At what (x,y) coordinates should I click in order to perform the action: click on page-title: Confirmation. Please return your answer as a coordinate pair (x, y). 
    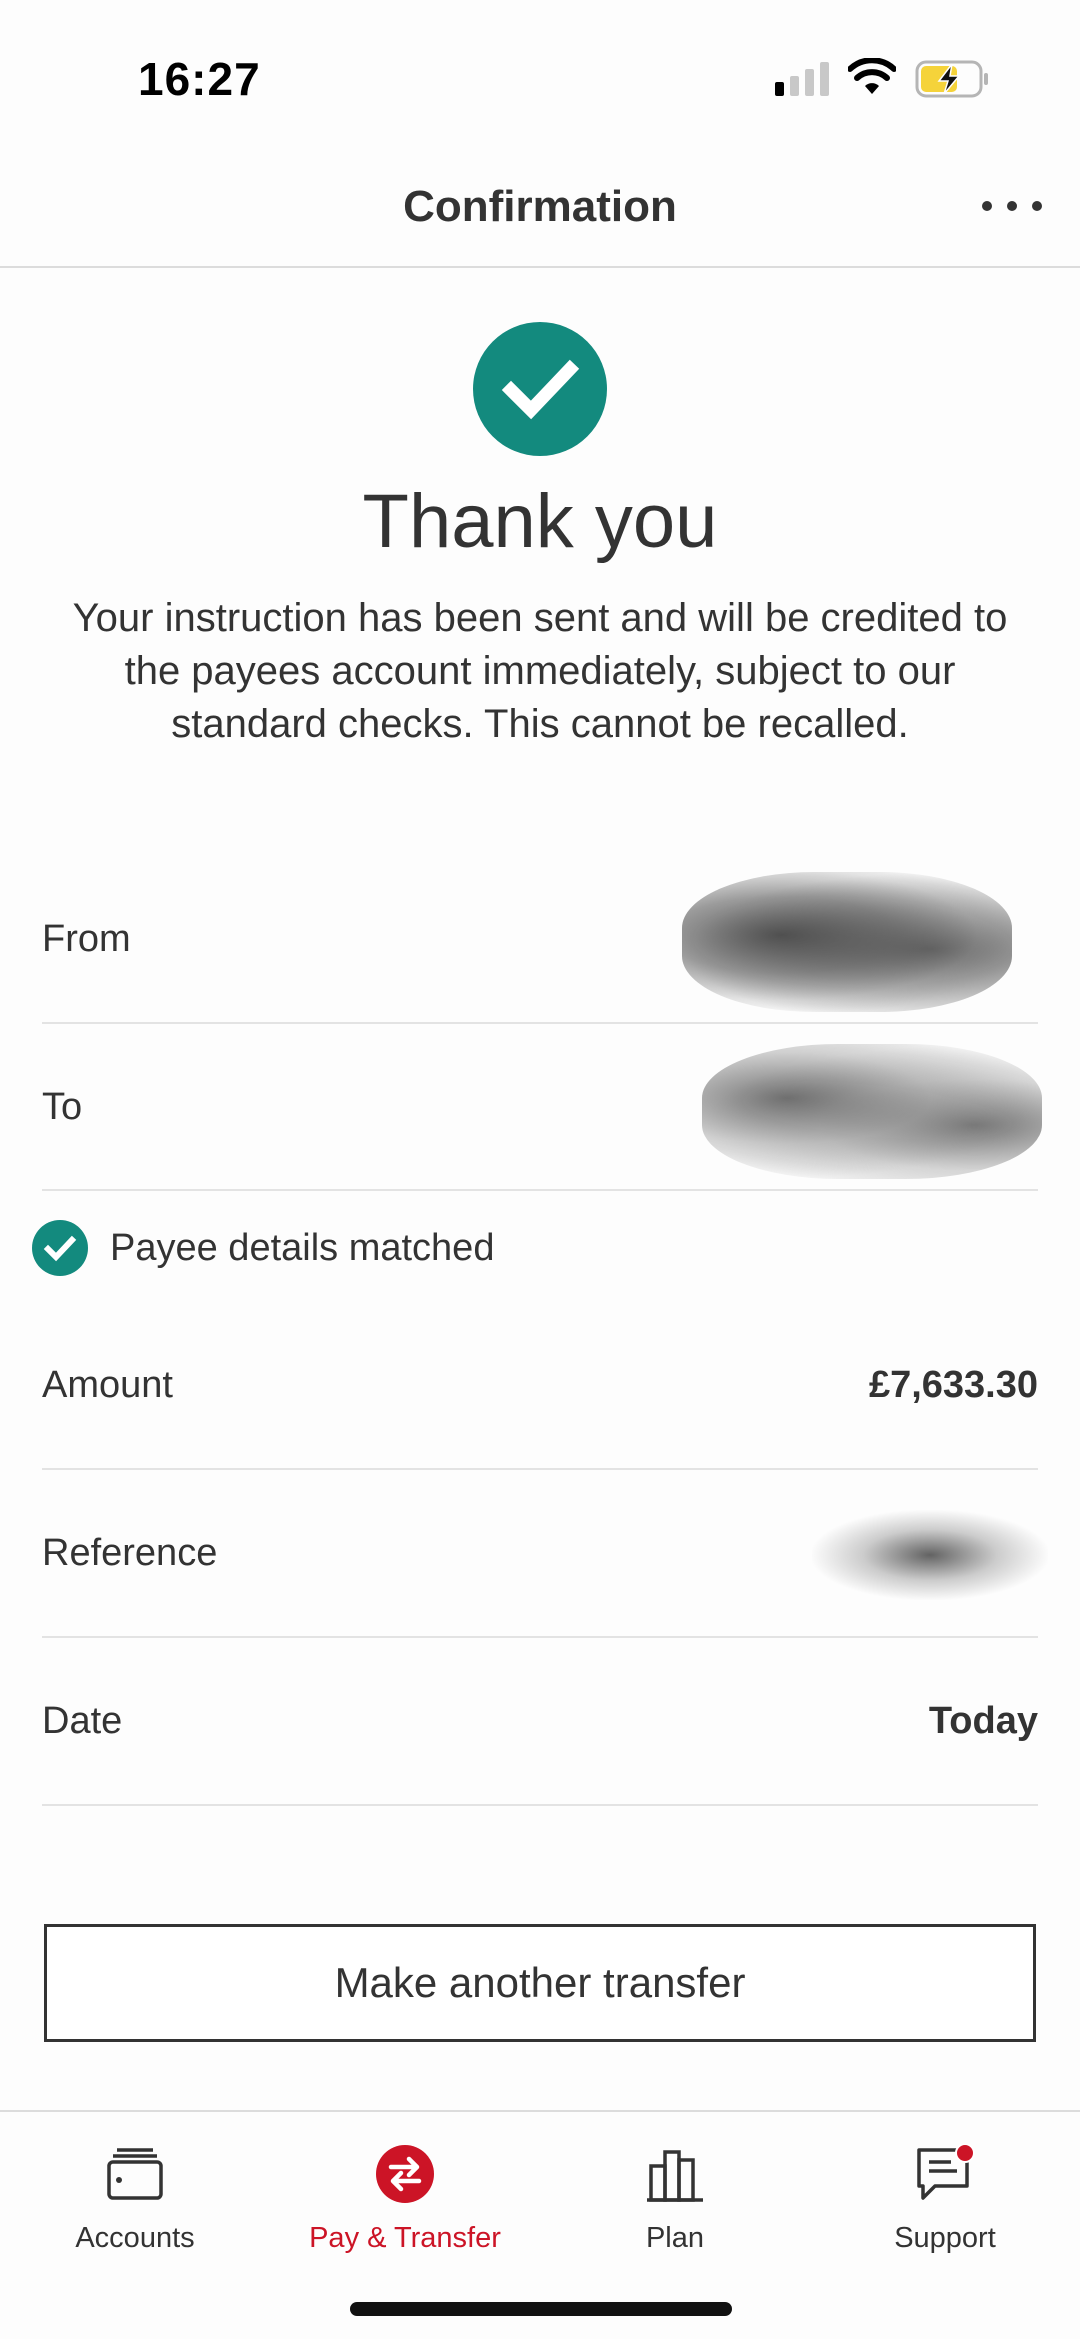
    Looking at the image, I should click on (540, 206).